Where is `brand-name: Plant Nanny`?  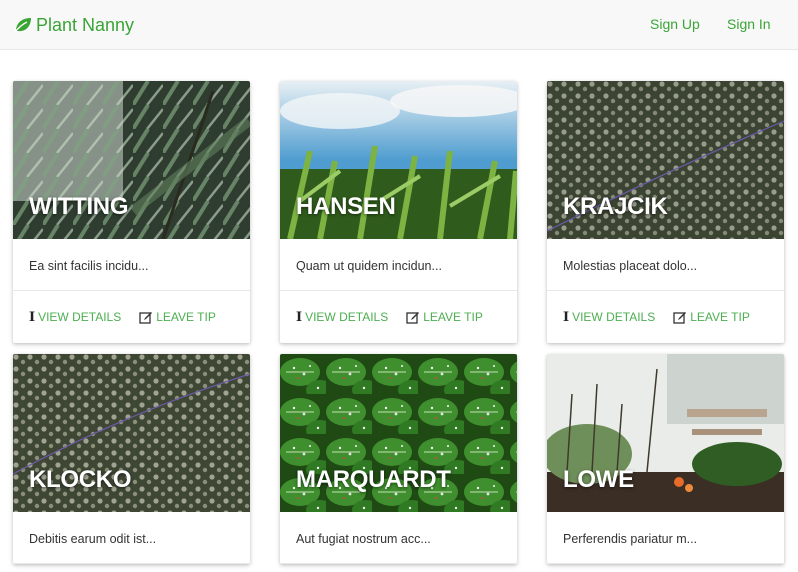 brand-name: Plant Nanny is located at coordinates (85, 24).